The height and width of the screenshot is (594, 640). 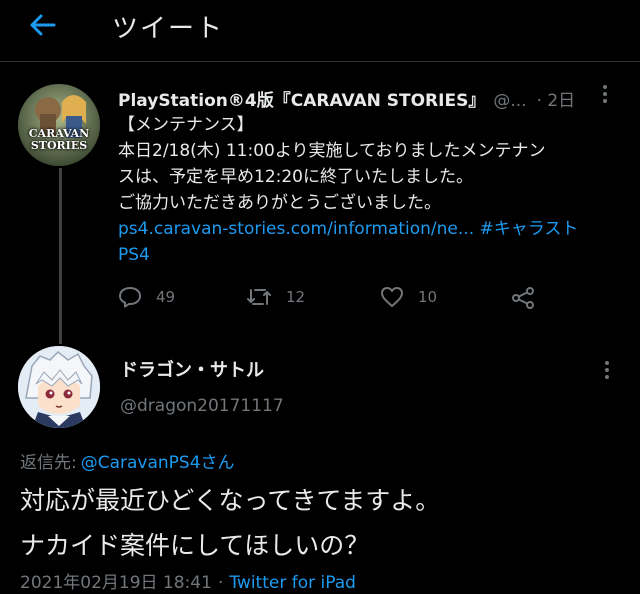 What do you see at coordinates (275, 297) in the screenshot?
I see `retweet-action: 12` at bounding box center [275, 297].